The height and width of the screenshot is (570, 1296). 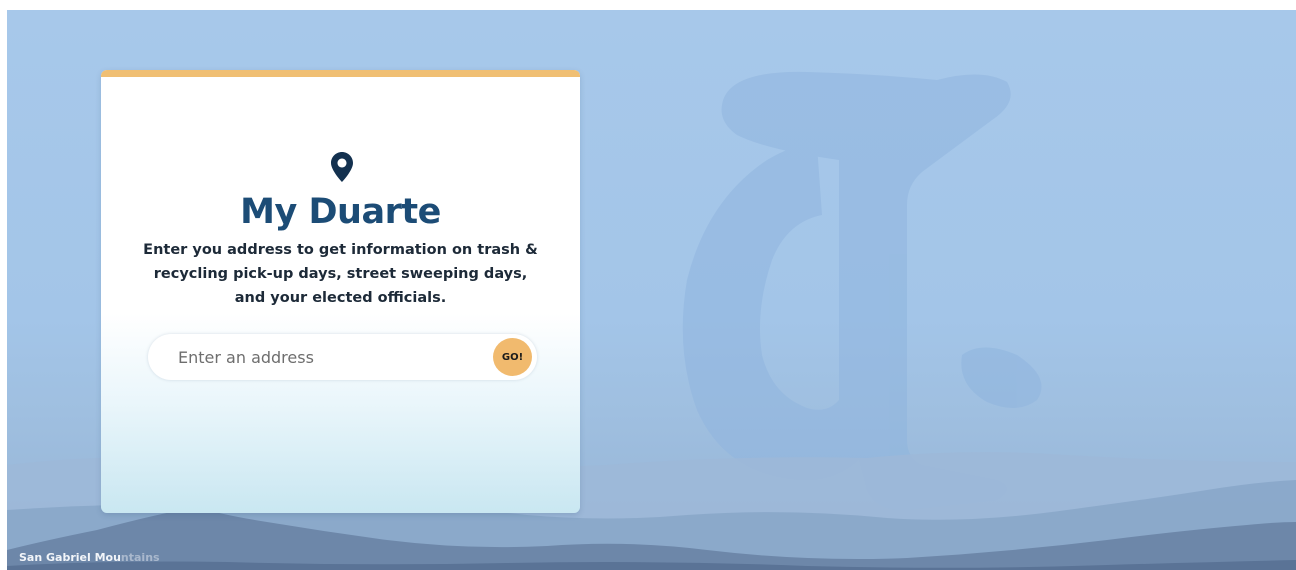 I want to click on photo-caption: San Gabriel Mountains, so click(x=89, y=557).